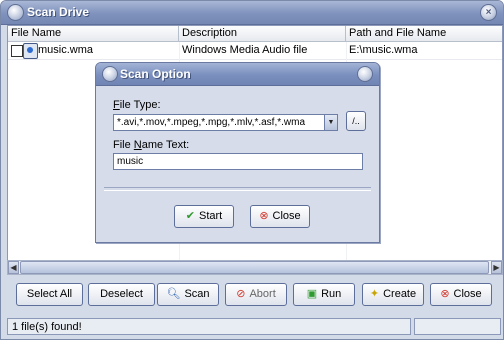 Image resolution: width=504 pixels, height=340 pixels. What do you see at coordinates (66, 50) in the screenshot?
I see `file-name-cell: music.wma` at bounding box center [66, 50].